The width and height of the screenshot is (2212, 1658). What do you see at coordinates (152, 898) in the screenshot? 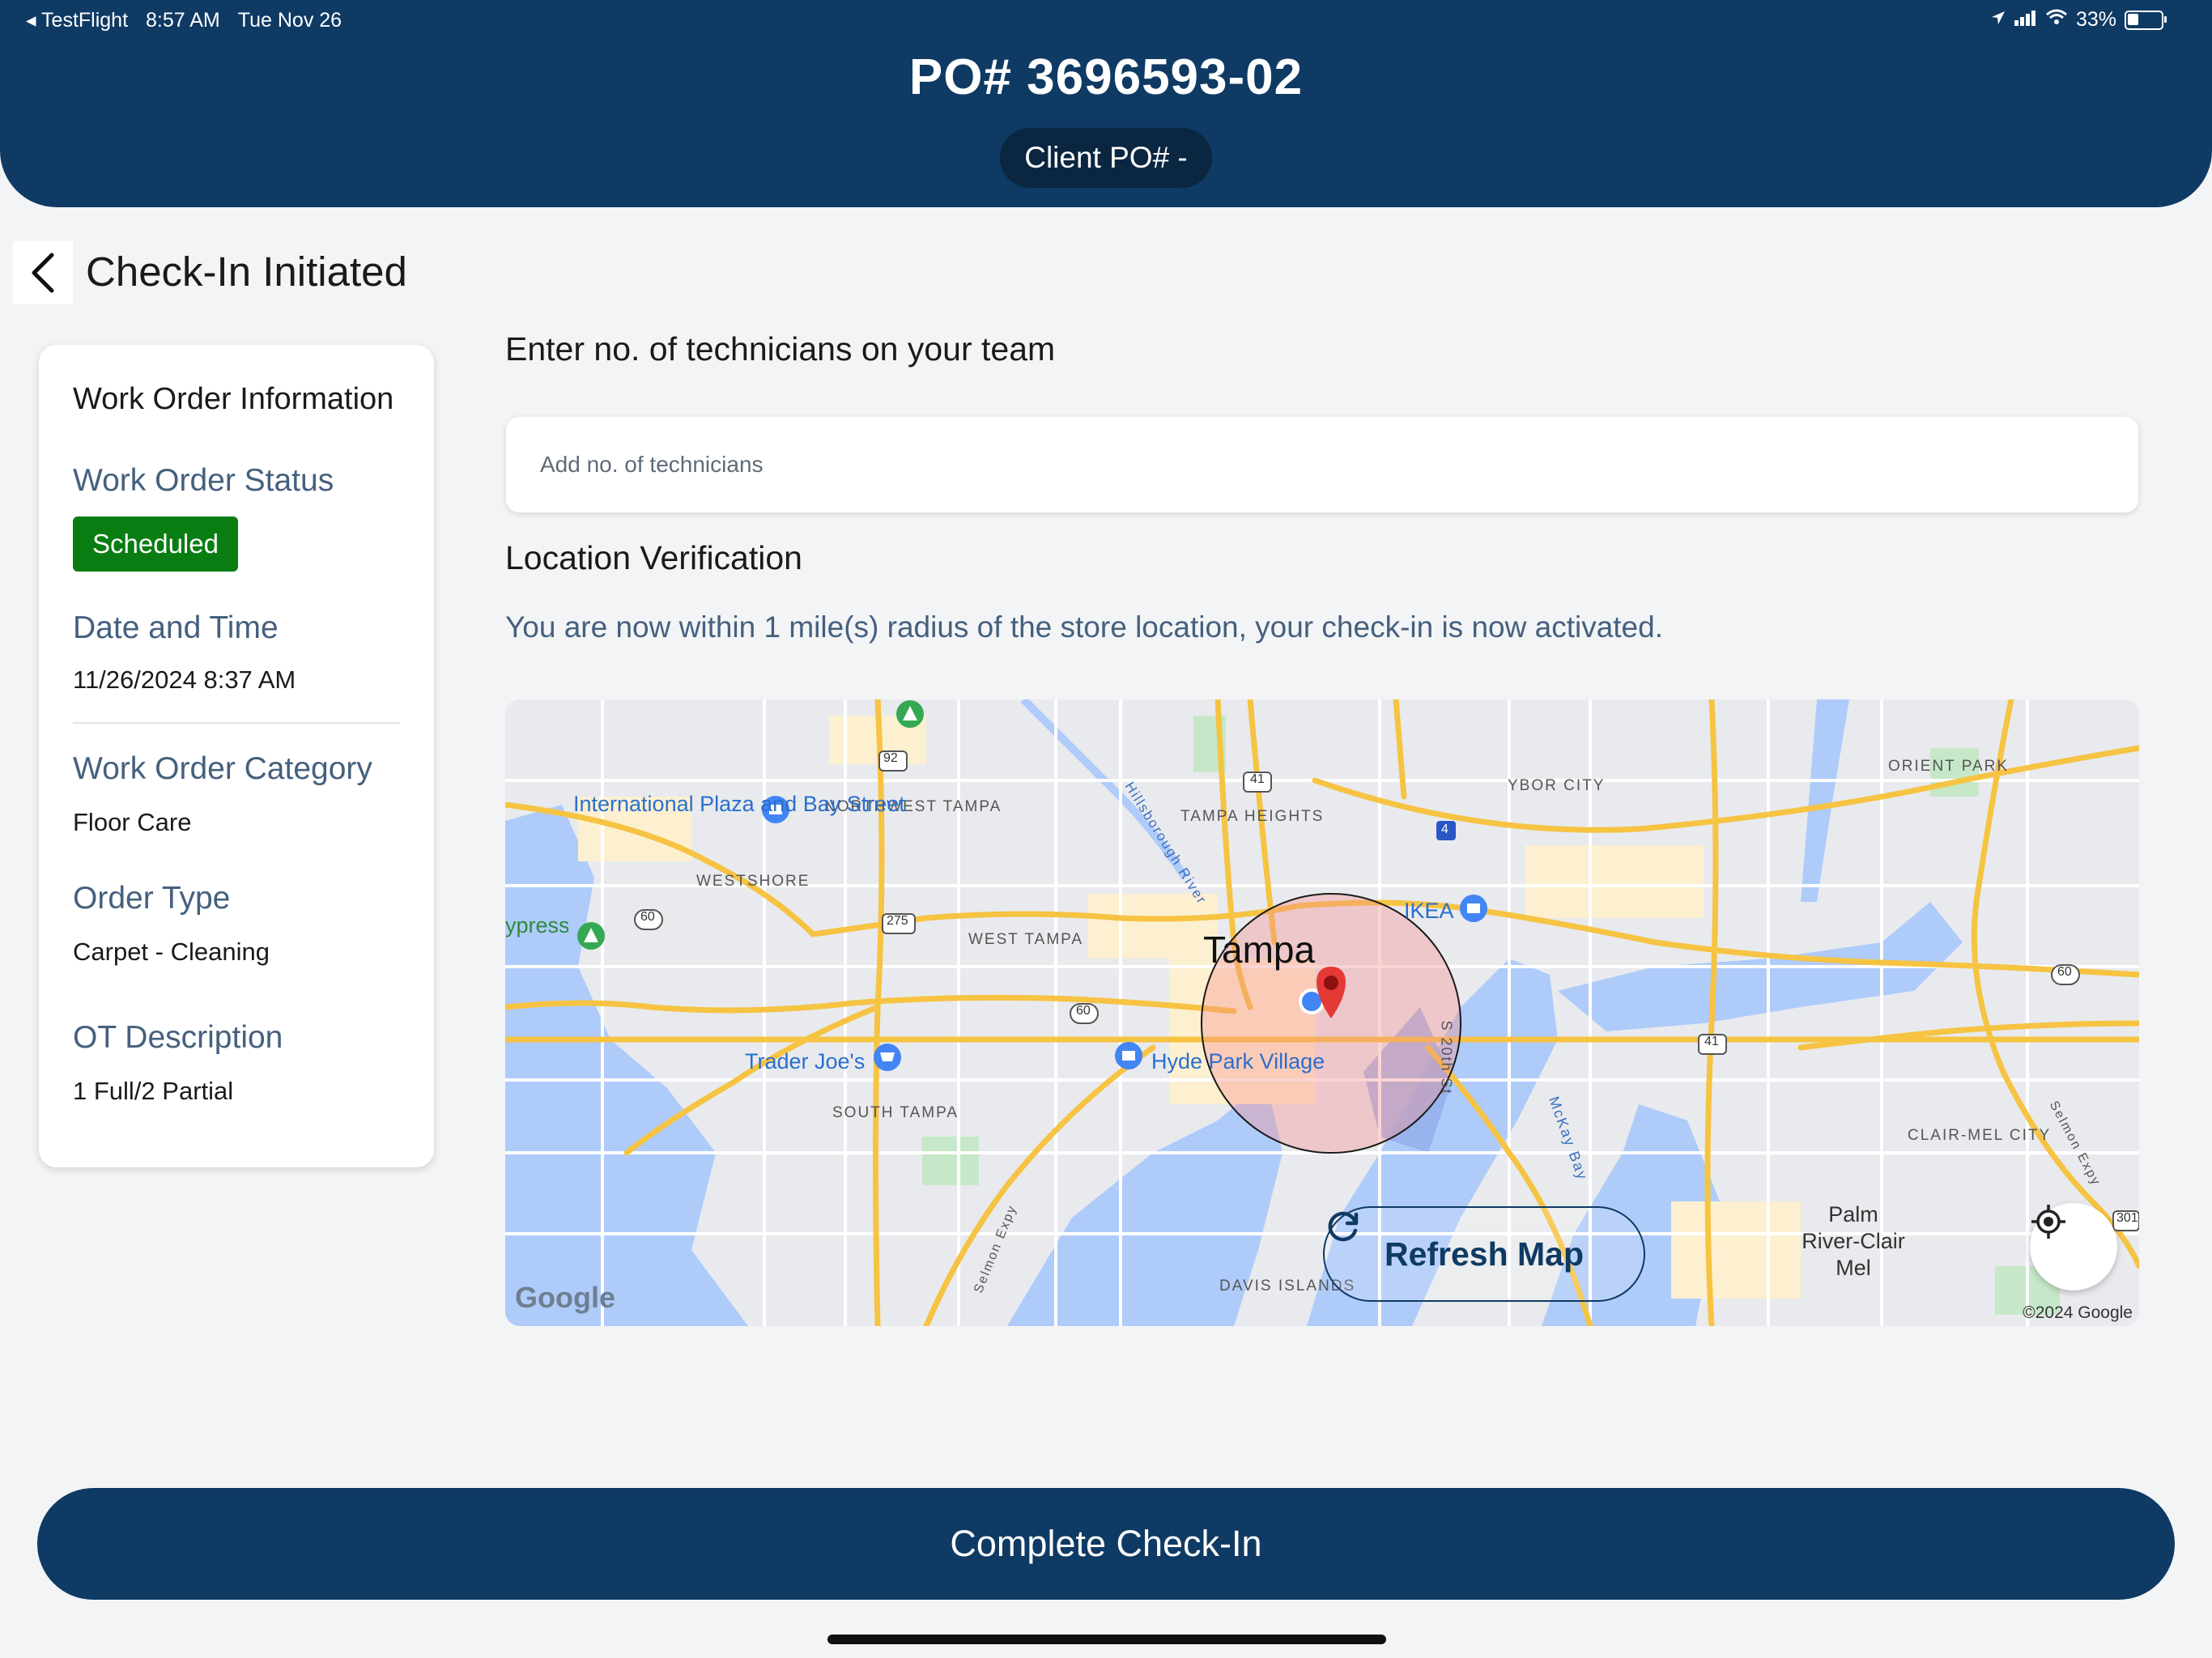
I see `order-type-label: Order Type` at bounding box center [152, 898].